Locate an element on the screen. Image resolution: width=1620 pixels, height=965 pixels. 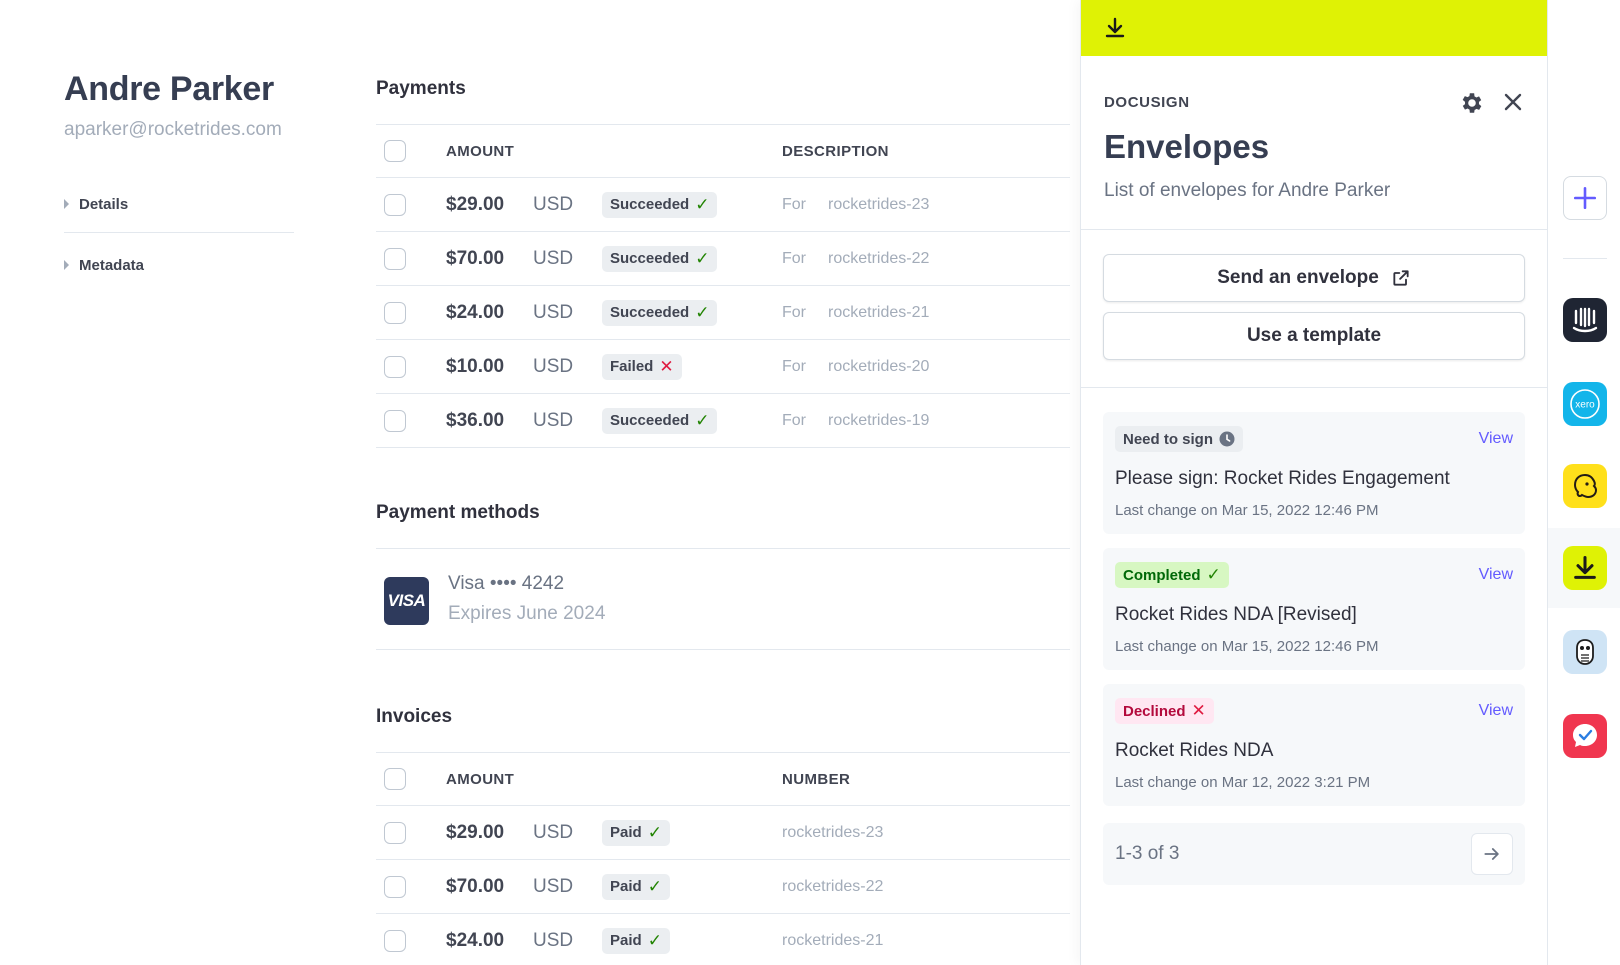
next-page-button is located at coordinates (1492, 854).